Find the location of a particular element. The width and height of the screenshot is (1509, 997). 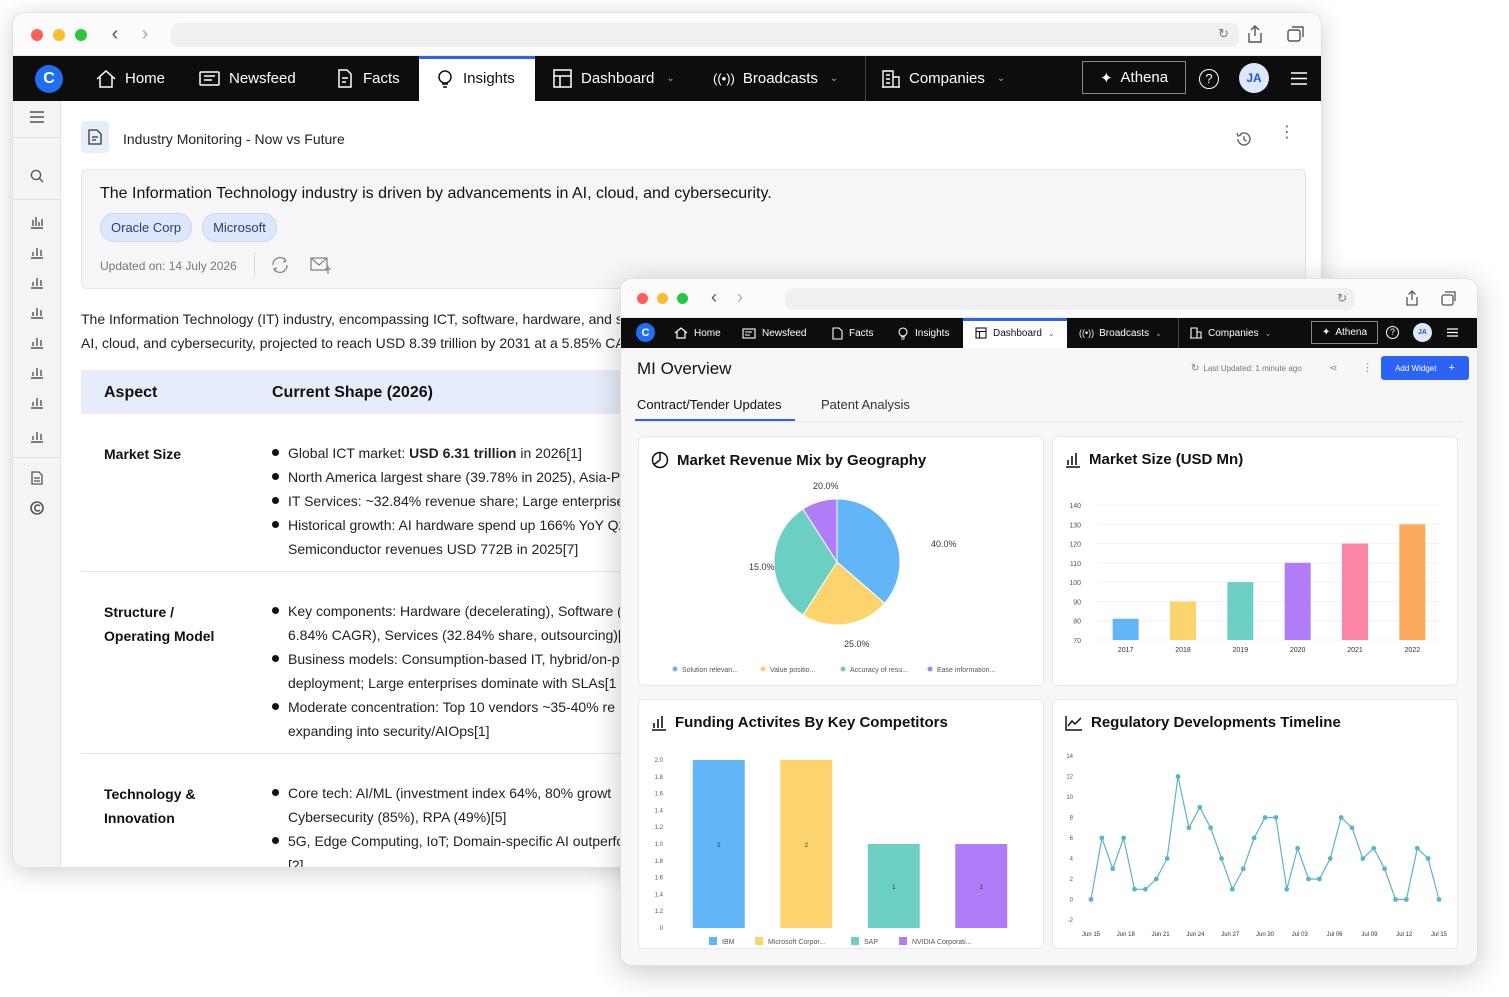

tag-microsoft: Microsoft is located at coordinates (239, 227).